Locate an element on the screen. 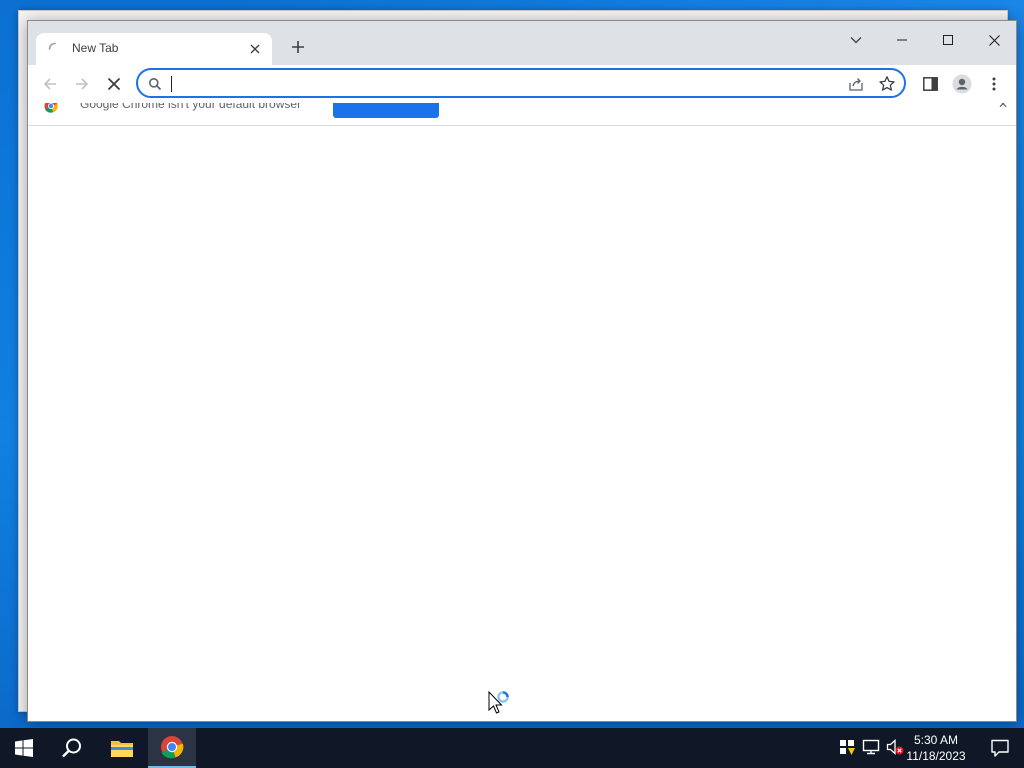 The height and width of the screenshot is (768, 1024). stop-loading-icon is located at coordinates (114, 84).